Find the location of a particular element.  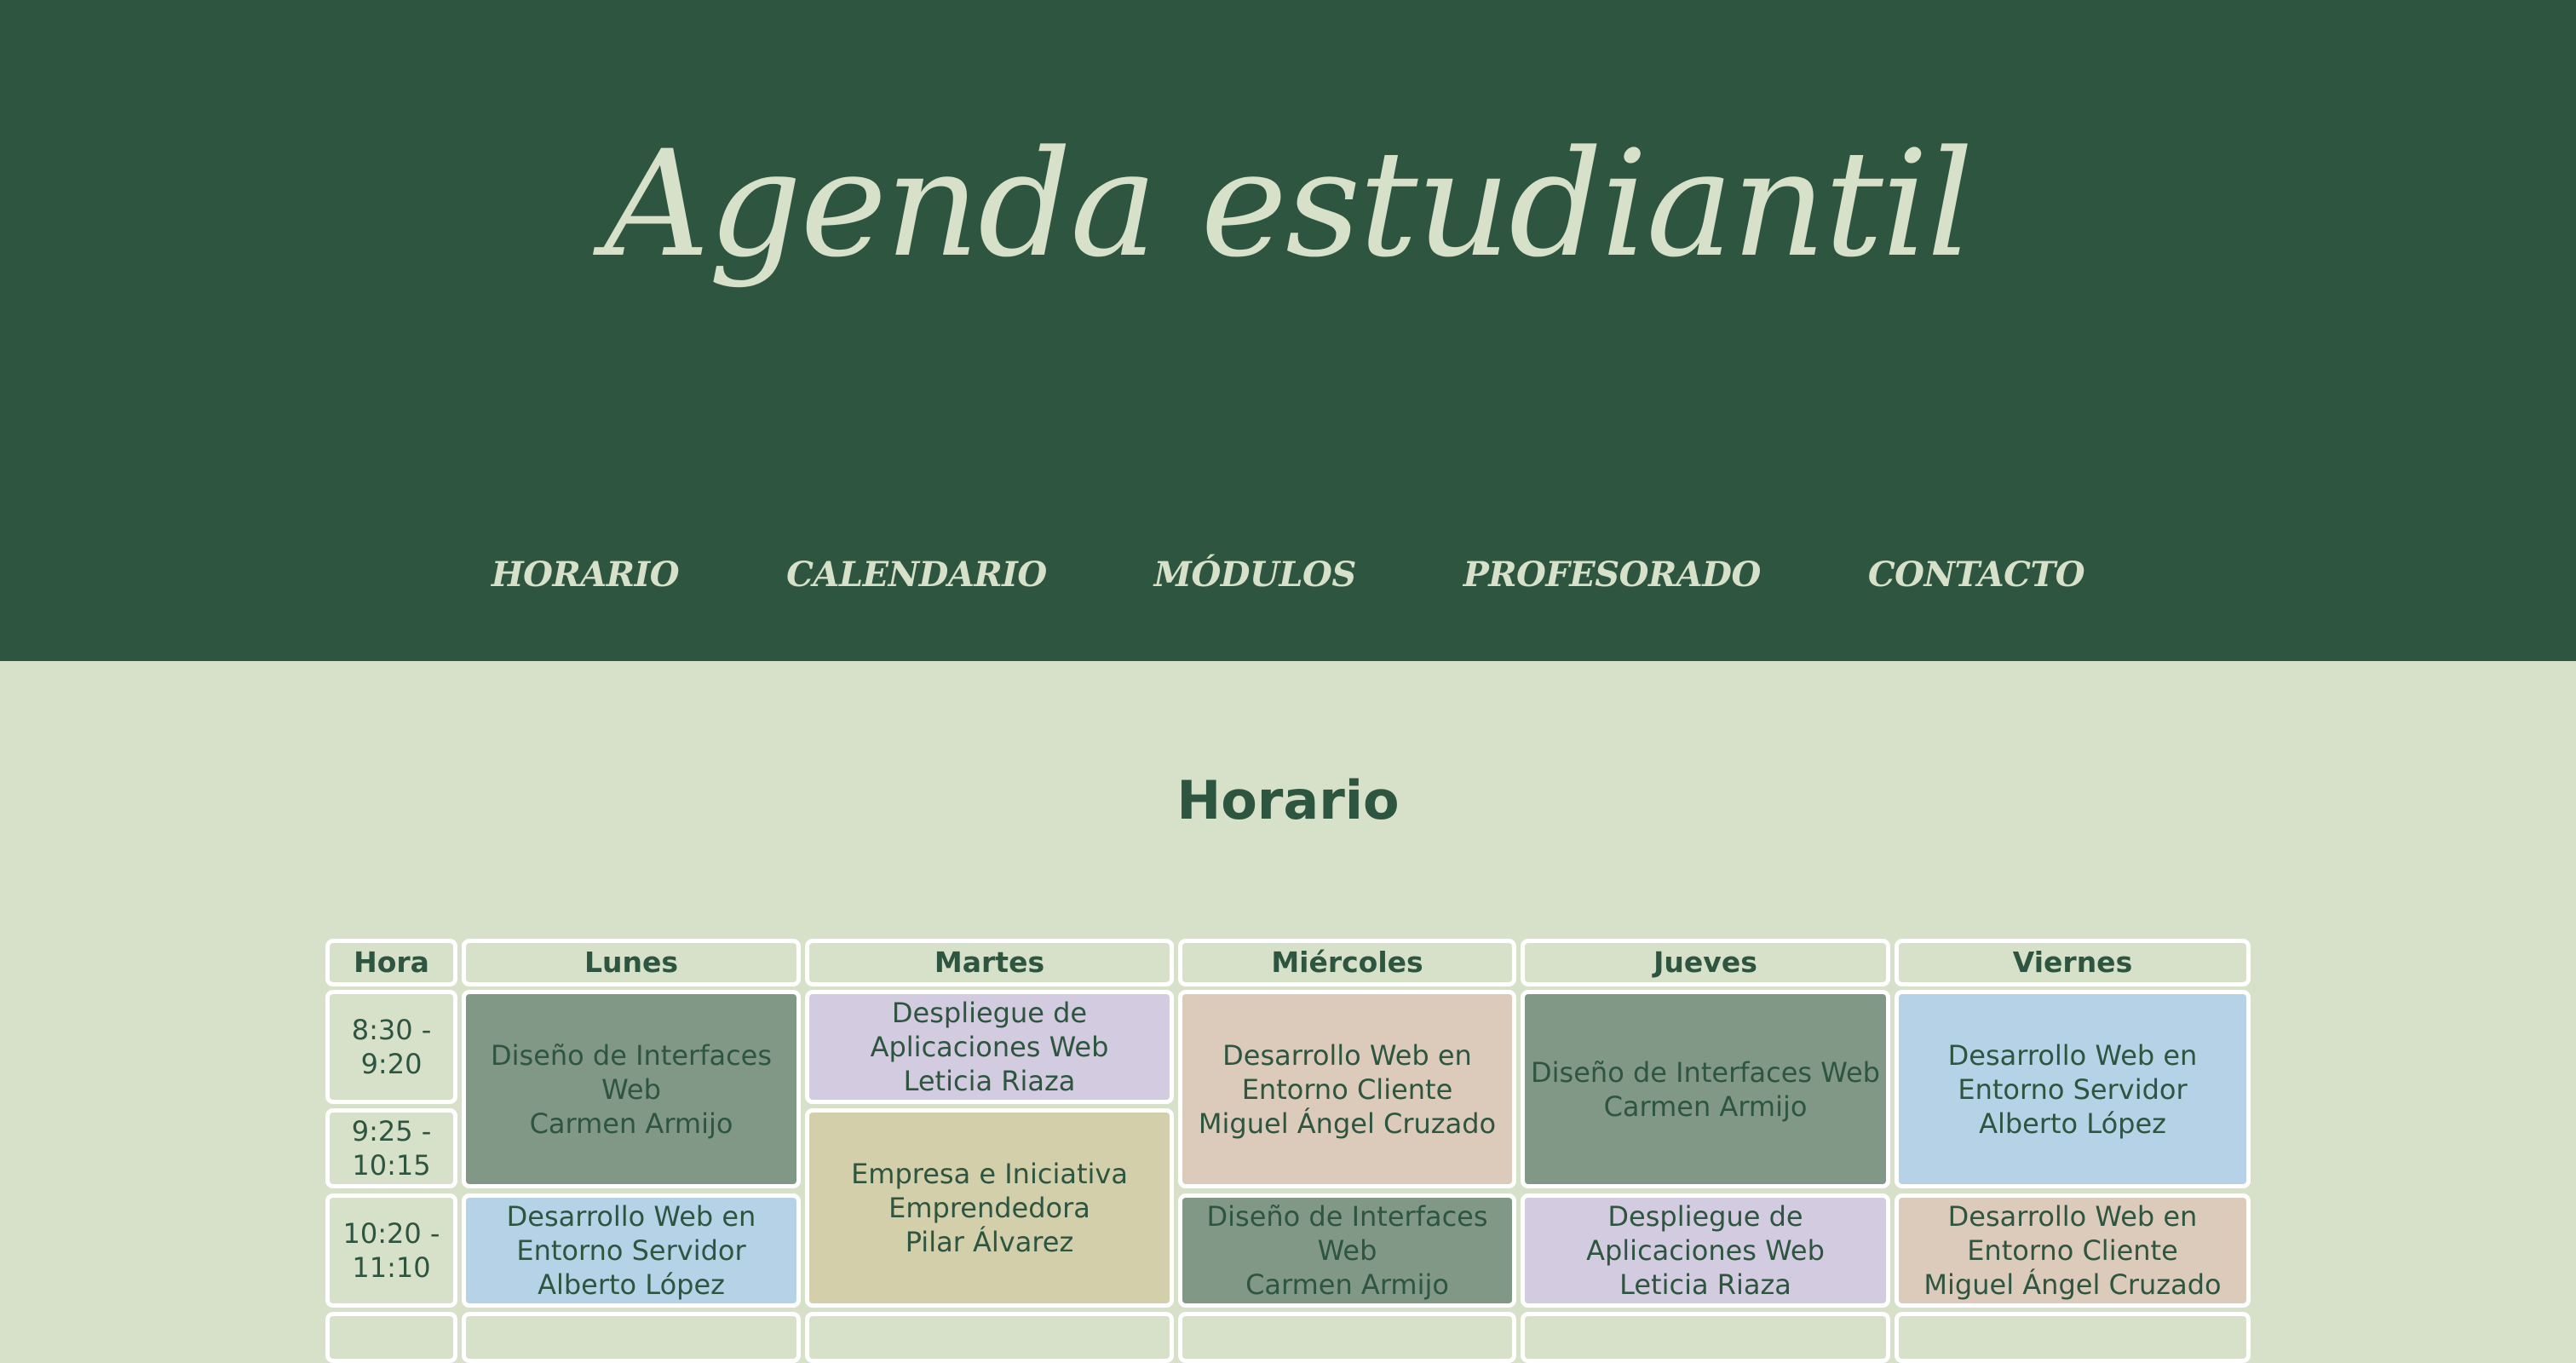

hour-start: 8:30 - is located at coordinates (392, 1030).